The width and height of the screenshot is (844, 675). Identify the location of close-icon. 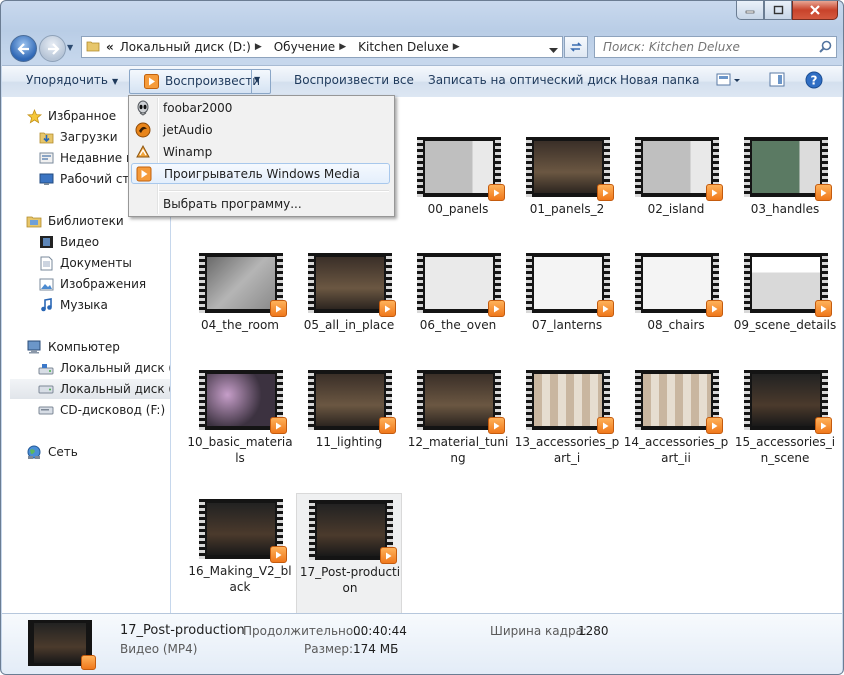
(815, 10).